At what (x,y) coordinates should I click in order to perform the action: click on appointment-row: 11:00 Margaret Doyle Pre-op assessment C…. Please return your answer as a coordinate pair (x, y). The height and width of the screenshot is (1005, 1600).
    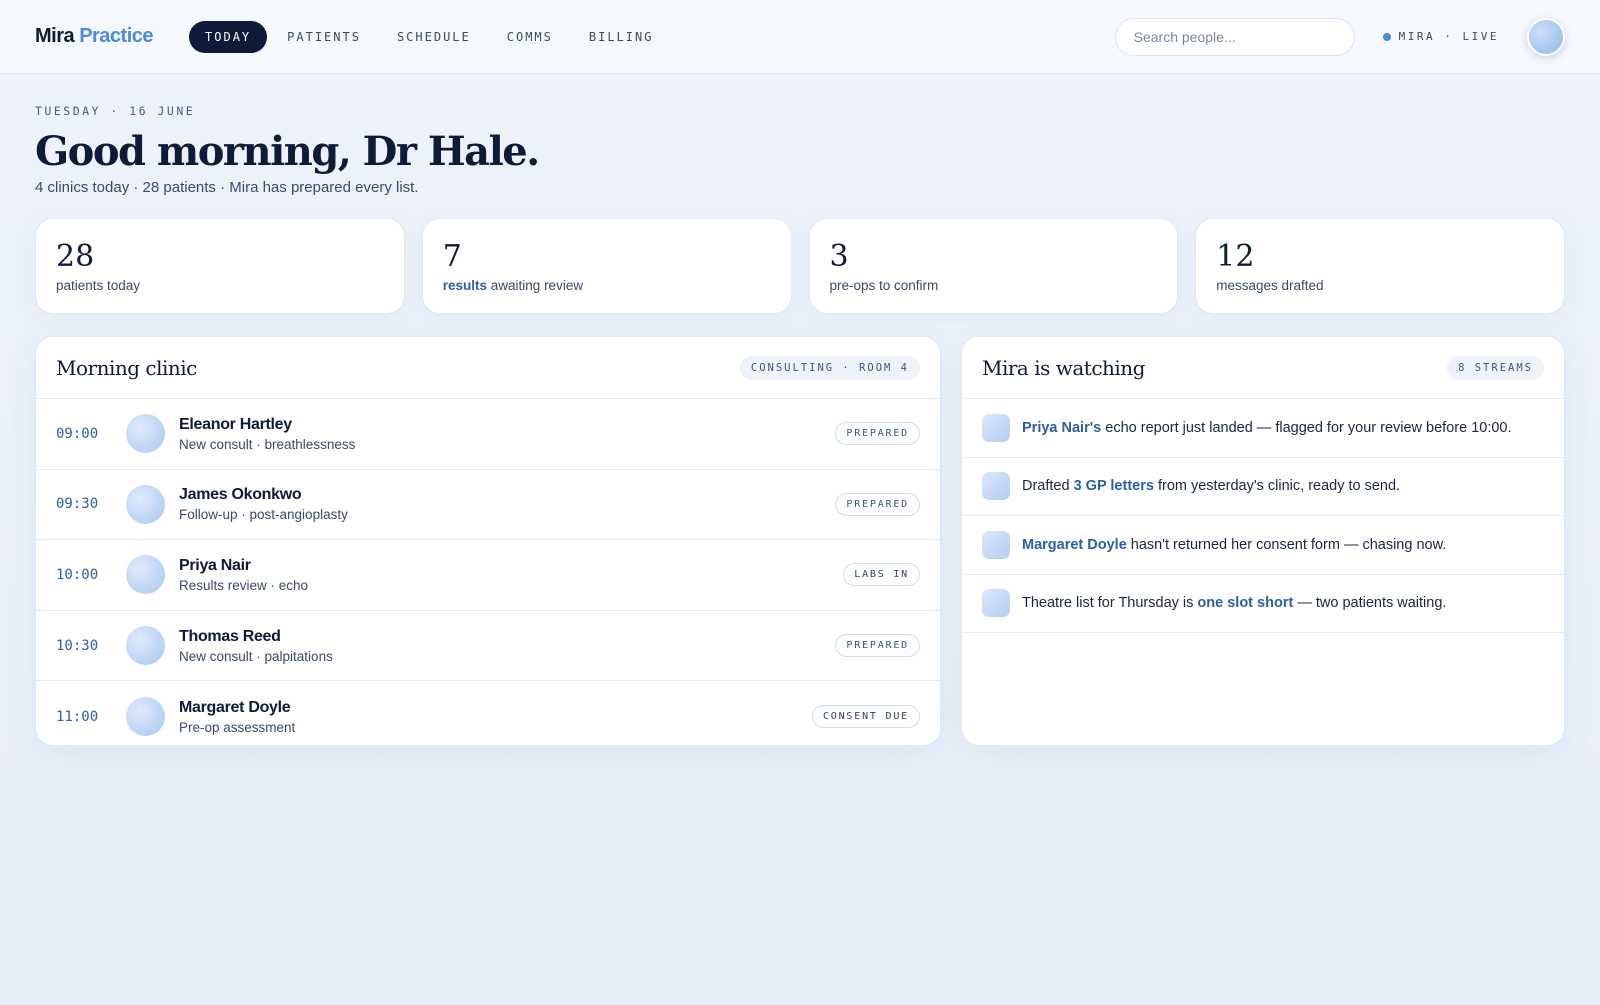
    Looking at the image, I should click on (488, 713).